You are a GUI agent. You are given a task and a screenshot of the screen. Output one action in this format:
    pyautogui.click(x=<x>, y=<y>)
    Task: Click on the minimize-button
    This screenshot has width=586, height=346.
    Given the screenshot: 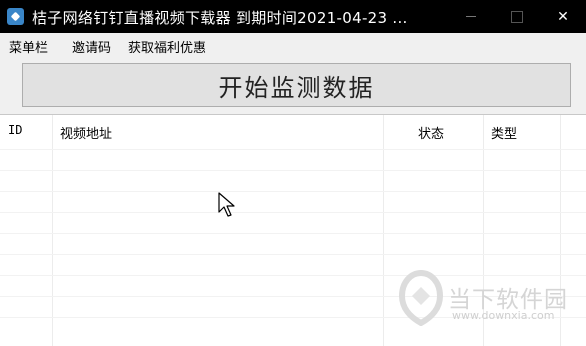 What is the action you would take?
    pyautogui.click(x=471, y=16)
    